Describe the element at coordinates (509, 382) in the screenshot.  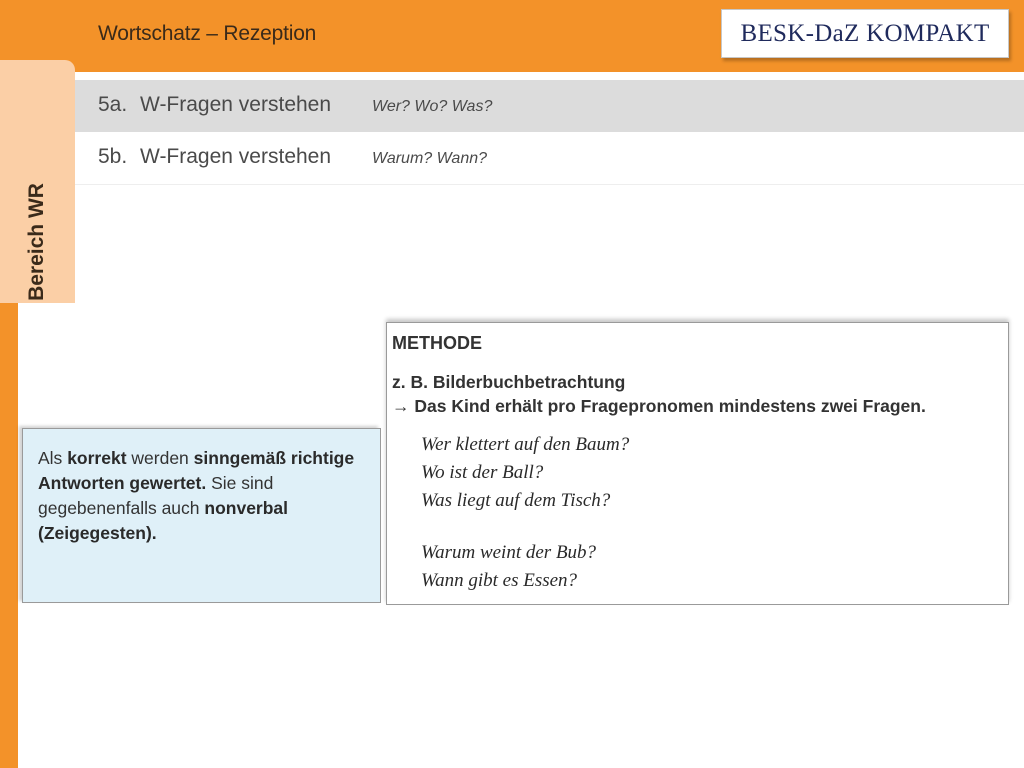
I see `method-example: z. B. Bilderbuchbetrachtung` at that location.